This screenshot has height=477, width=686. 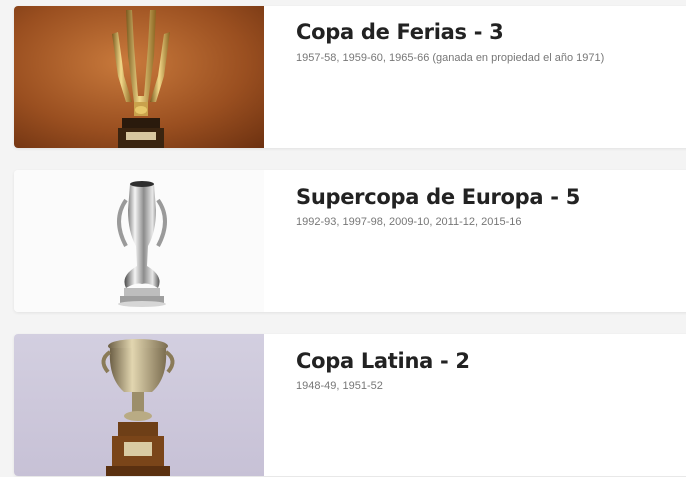 I want to click on trophy-title: Copa Latina - 2, so click(x=383, y=361).